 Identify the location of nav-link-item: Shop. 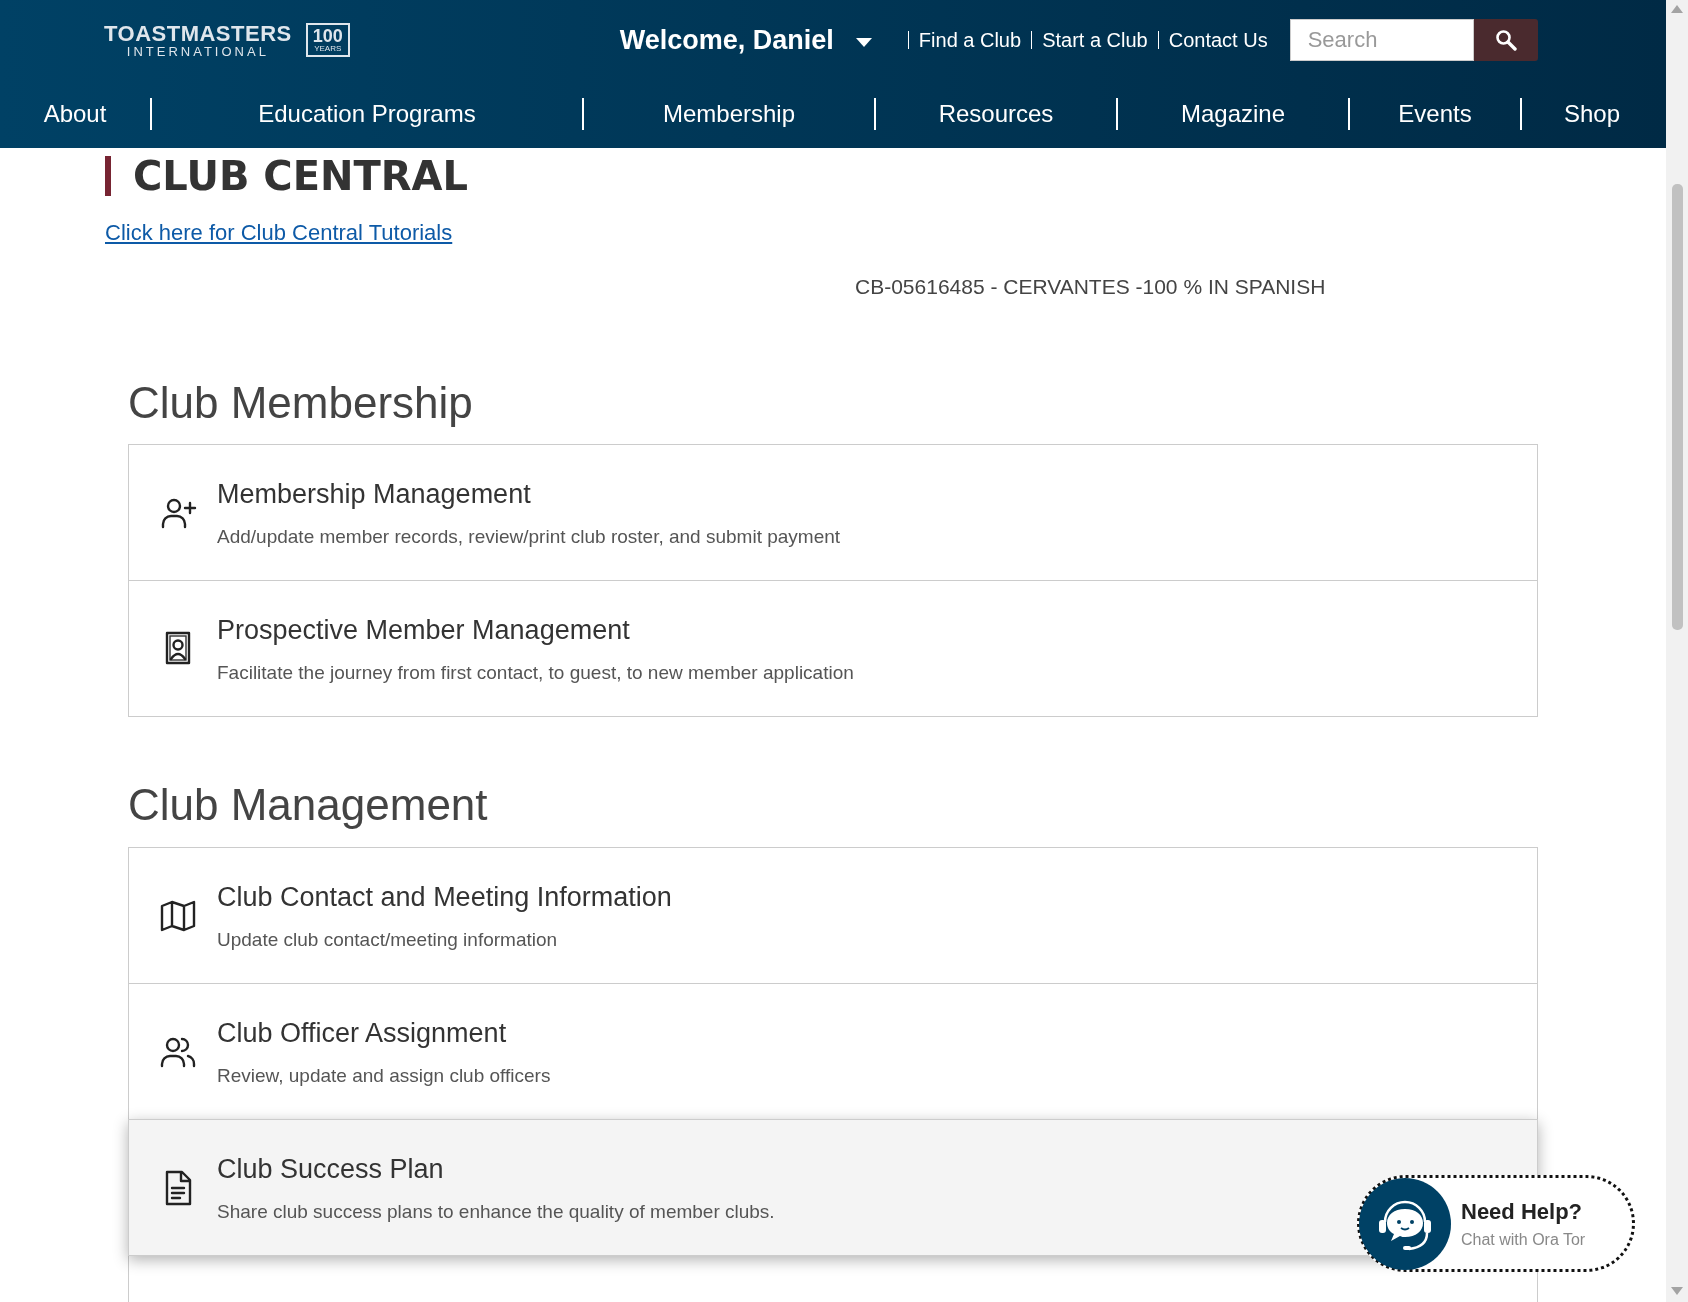
(1592, 114).